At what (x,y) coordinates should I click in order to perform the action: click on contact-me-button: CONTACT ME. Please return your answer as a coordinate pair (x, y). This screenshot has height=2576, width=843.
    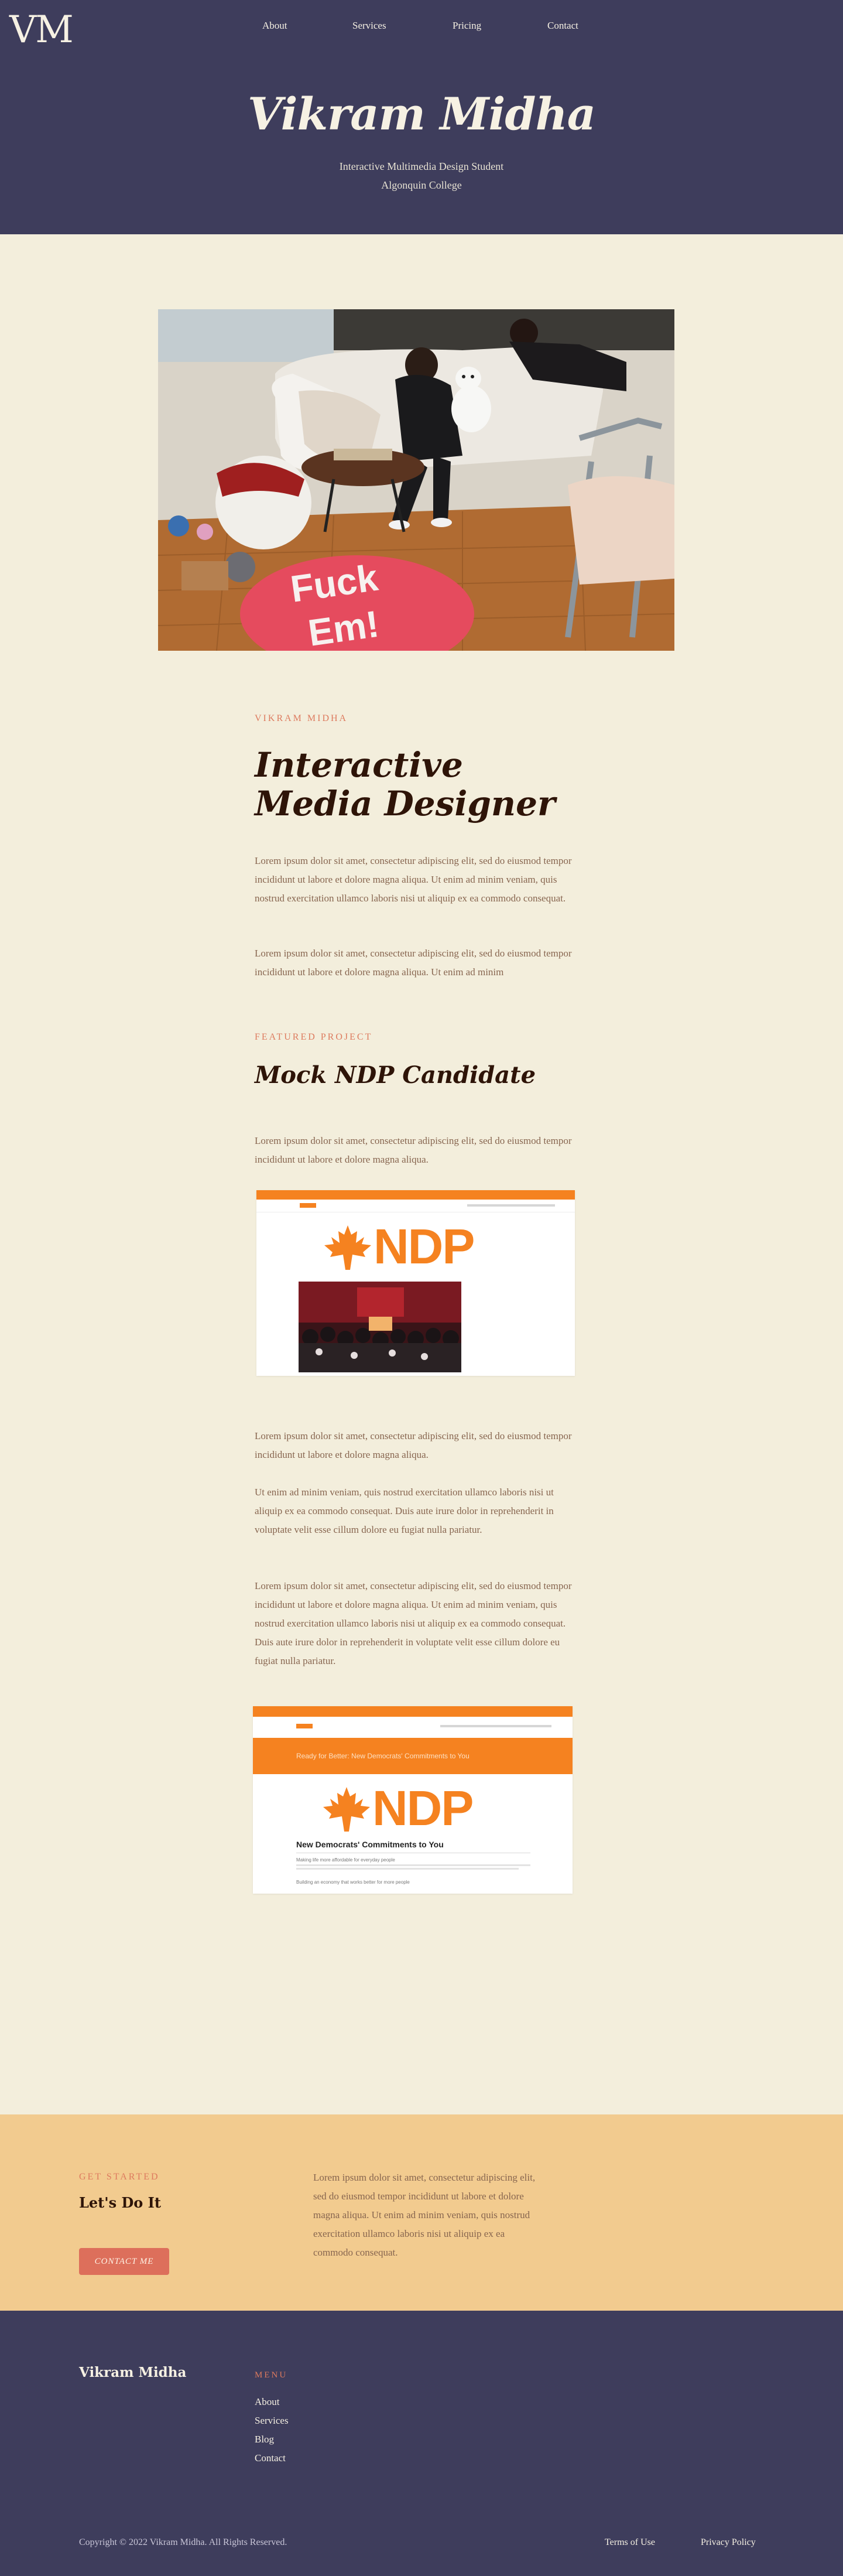
    Looking at the image, I should click on (124, 2261).